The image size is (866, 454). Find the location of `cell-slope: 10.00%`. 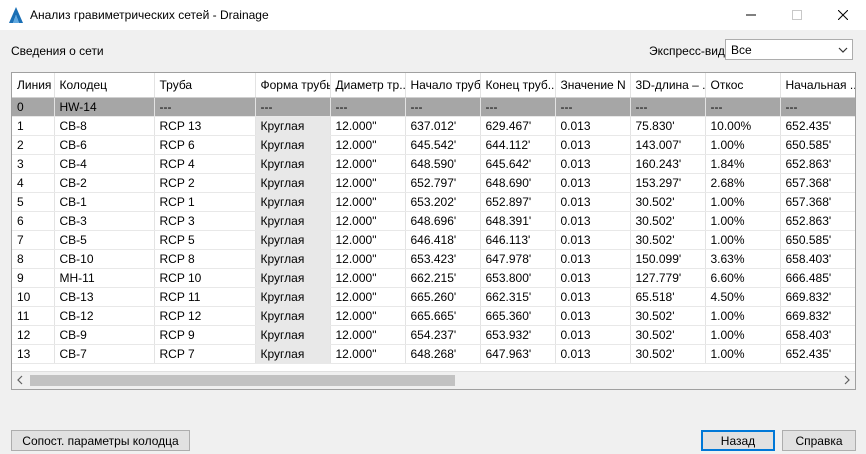

cell-slope: 10.00% is located at coordinates (743, 126).